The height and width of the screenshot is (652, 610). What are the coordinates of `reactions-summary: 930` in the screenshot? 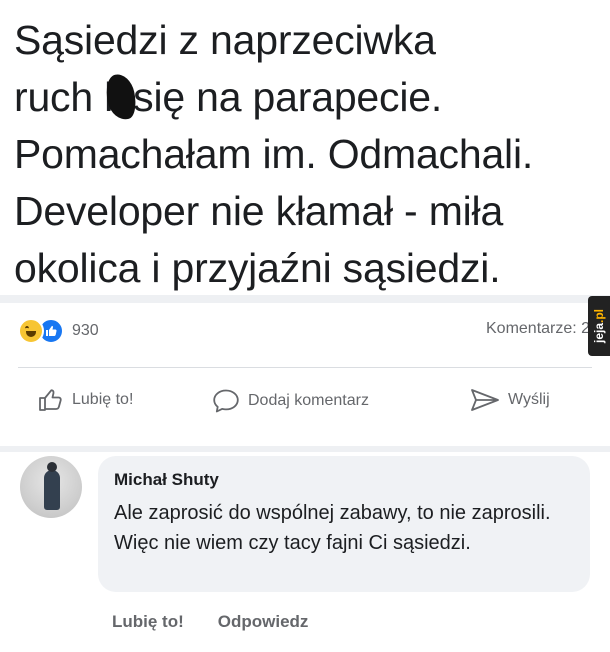 It's located at (58, 331).